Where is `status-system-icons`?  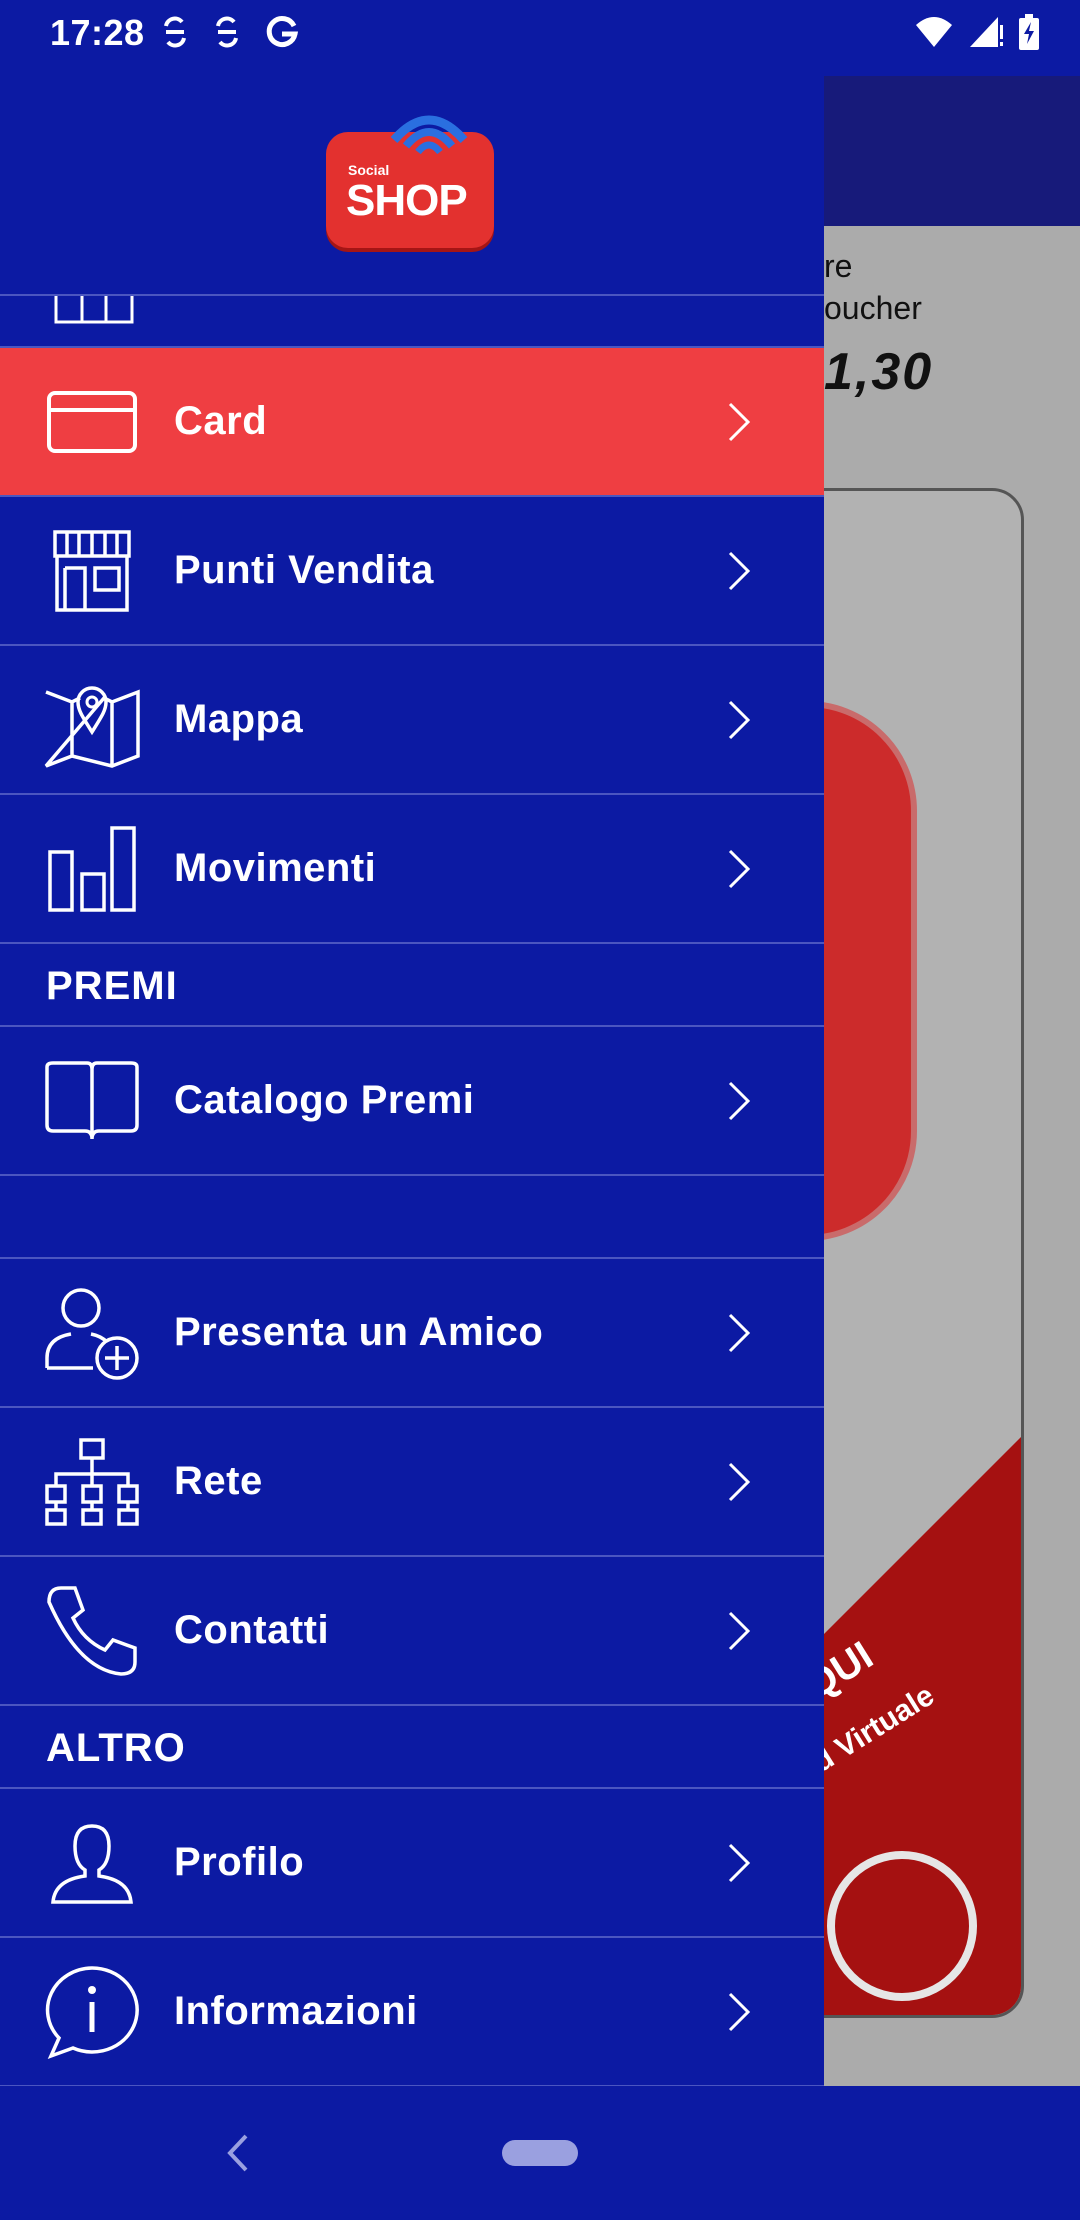
status-system-icons is located at coordinates (977, 32).